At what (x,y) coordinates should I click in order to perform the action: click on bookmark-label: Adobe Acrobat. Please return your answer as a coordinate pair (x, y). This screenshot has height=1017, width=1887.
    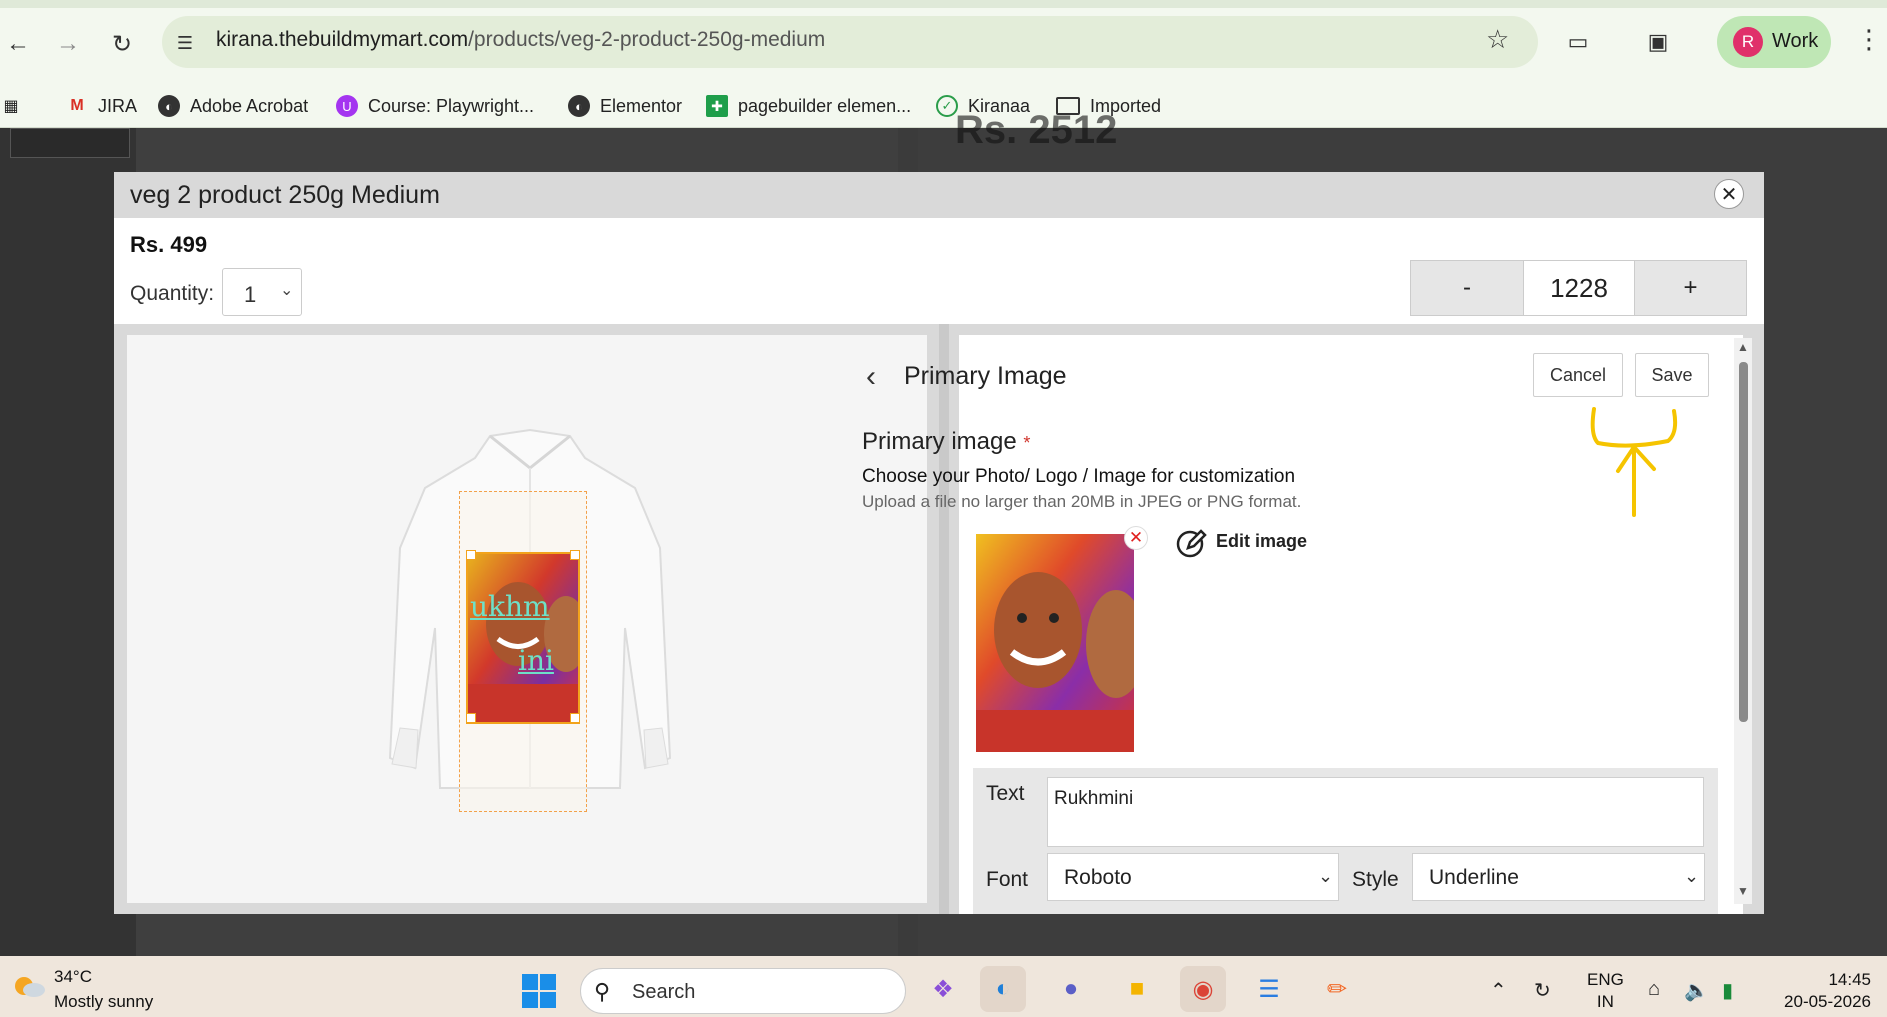
    Looking at the image, I should click on (249, 105).